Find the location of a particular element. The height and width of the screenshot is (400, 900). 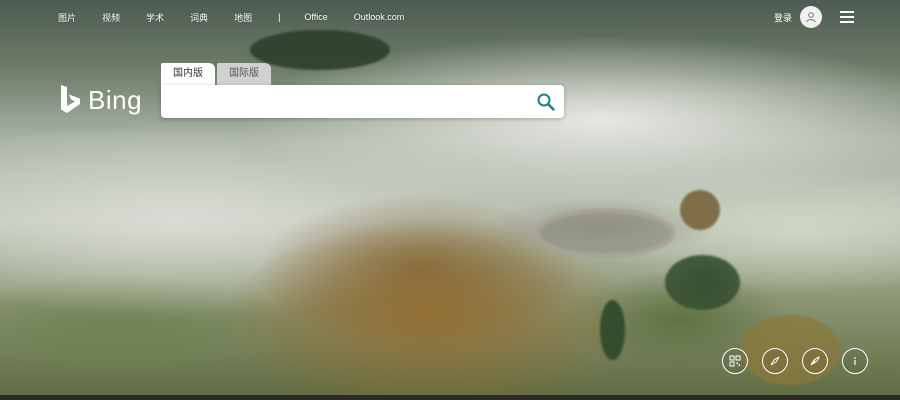

feather-icon is located at coordinates (815, 361).